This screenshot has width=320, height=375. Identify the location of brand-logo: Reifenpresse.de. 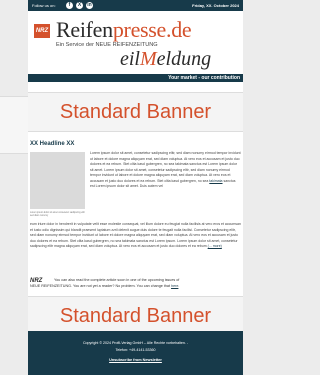
(124, 30).